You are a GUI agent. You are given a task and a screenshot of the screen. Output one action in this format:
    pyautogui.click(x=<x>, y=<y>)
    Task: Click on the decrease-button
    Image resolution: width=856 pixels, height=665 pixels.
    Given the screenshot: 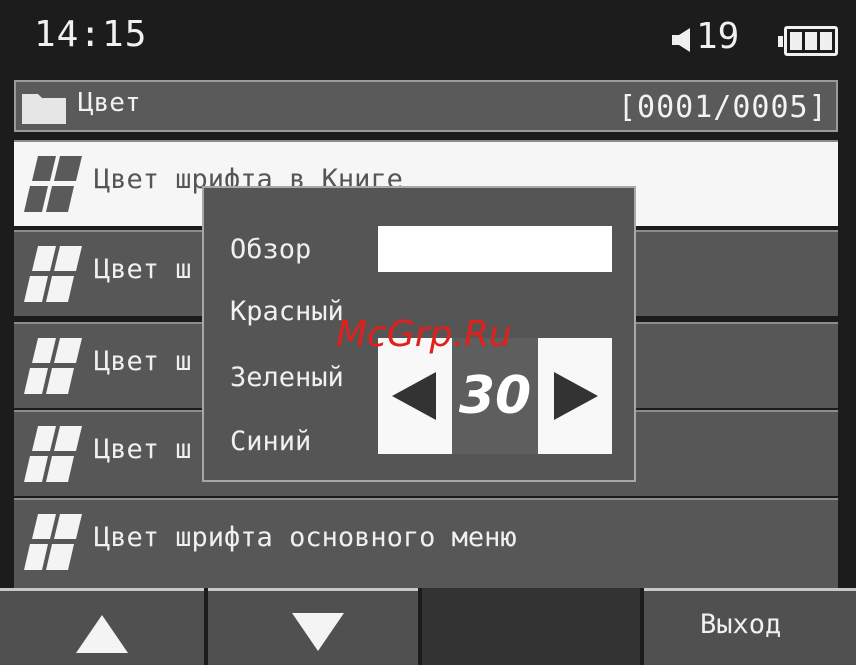 What is the action you would take?
    pyautogui.click(x=415, y=396)
    